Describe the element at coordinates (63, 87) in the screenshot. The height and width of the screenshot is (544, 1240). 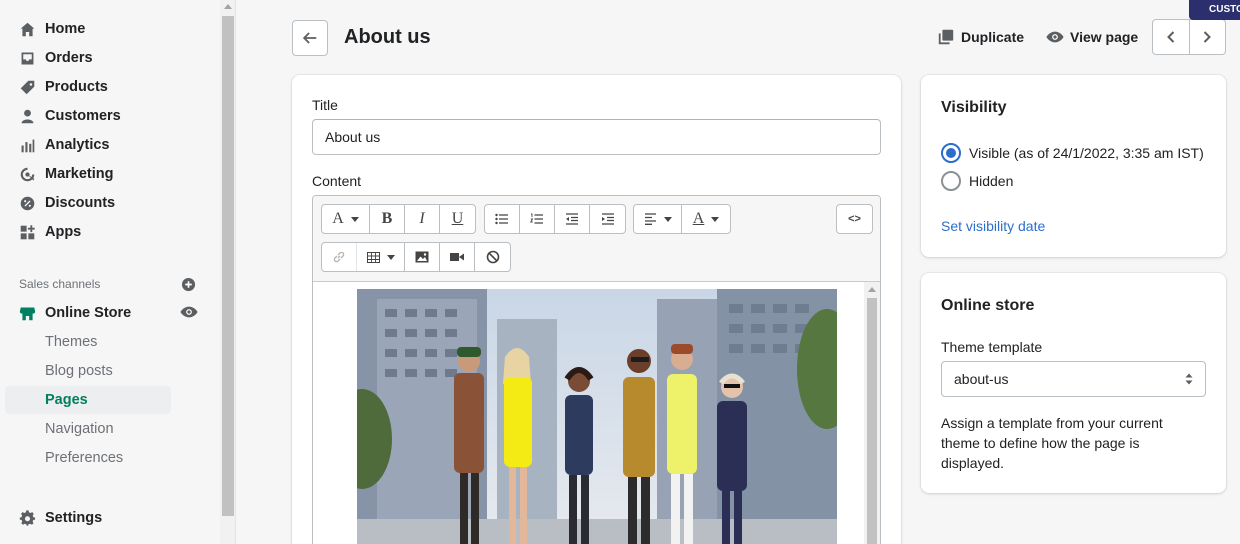
I see `sidebar-item-products: Products` at that location.